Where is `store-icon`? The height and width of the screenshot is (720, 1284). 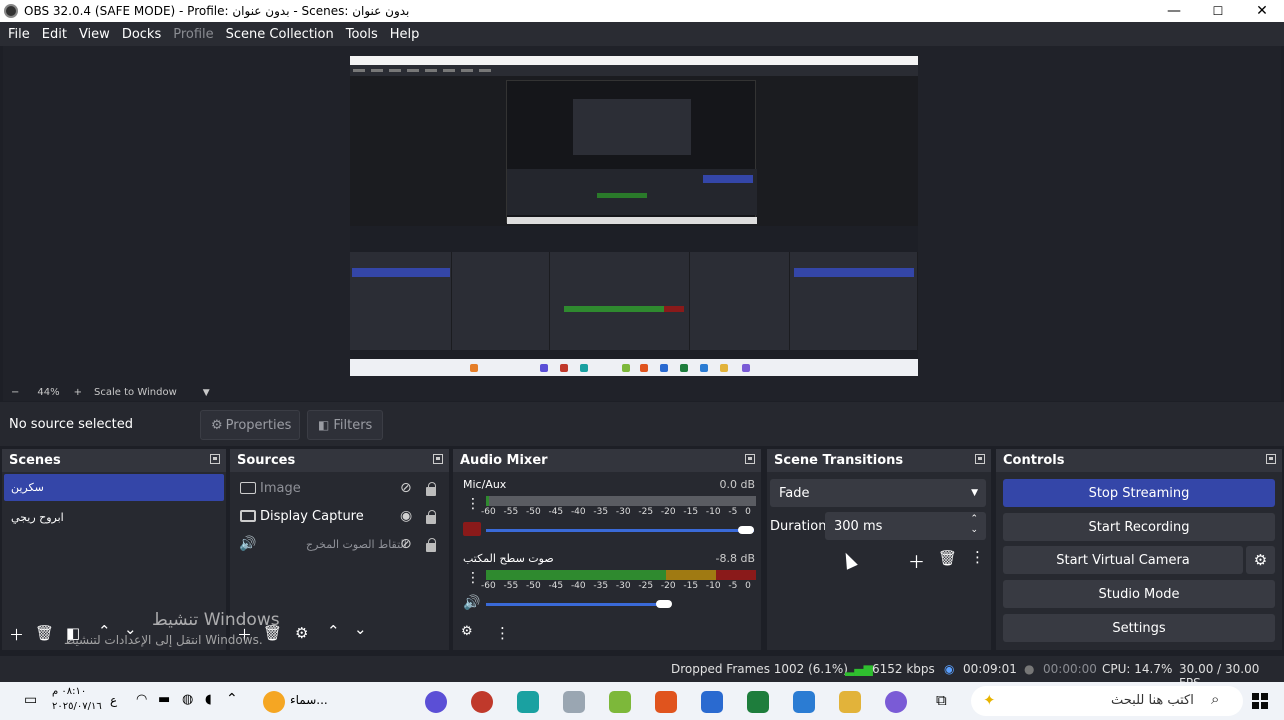
store-icon is located at coordinates (620, 702).